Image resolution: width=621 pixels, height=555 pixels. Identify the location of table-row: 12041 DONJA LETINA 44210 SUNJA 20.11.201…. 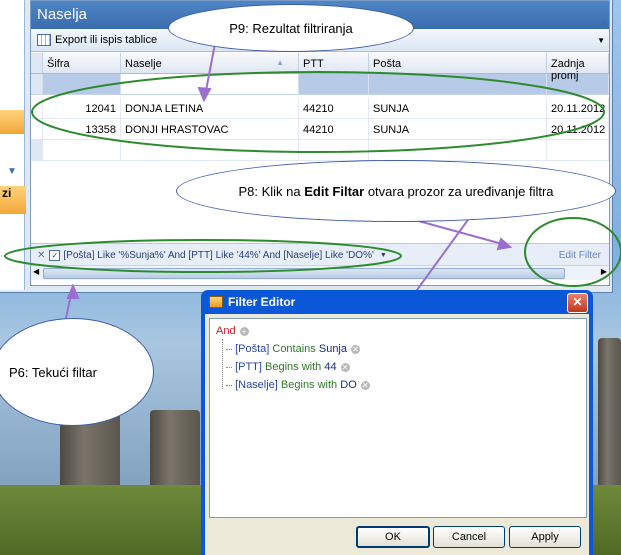
(320, 108).